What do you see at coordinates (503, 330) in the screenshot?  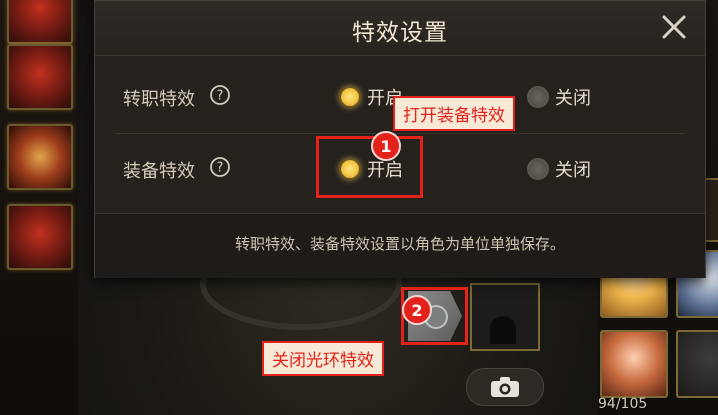 I see `silhouette-icon` at bounding box center [503, 330].